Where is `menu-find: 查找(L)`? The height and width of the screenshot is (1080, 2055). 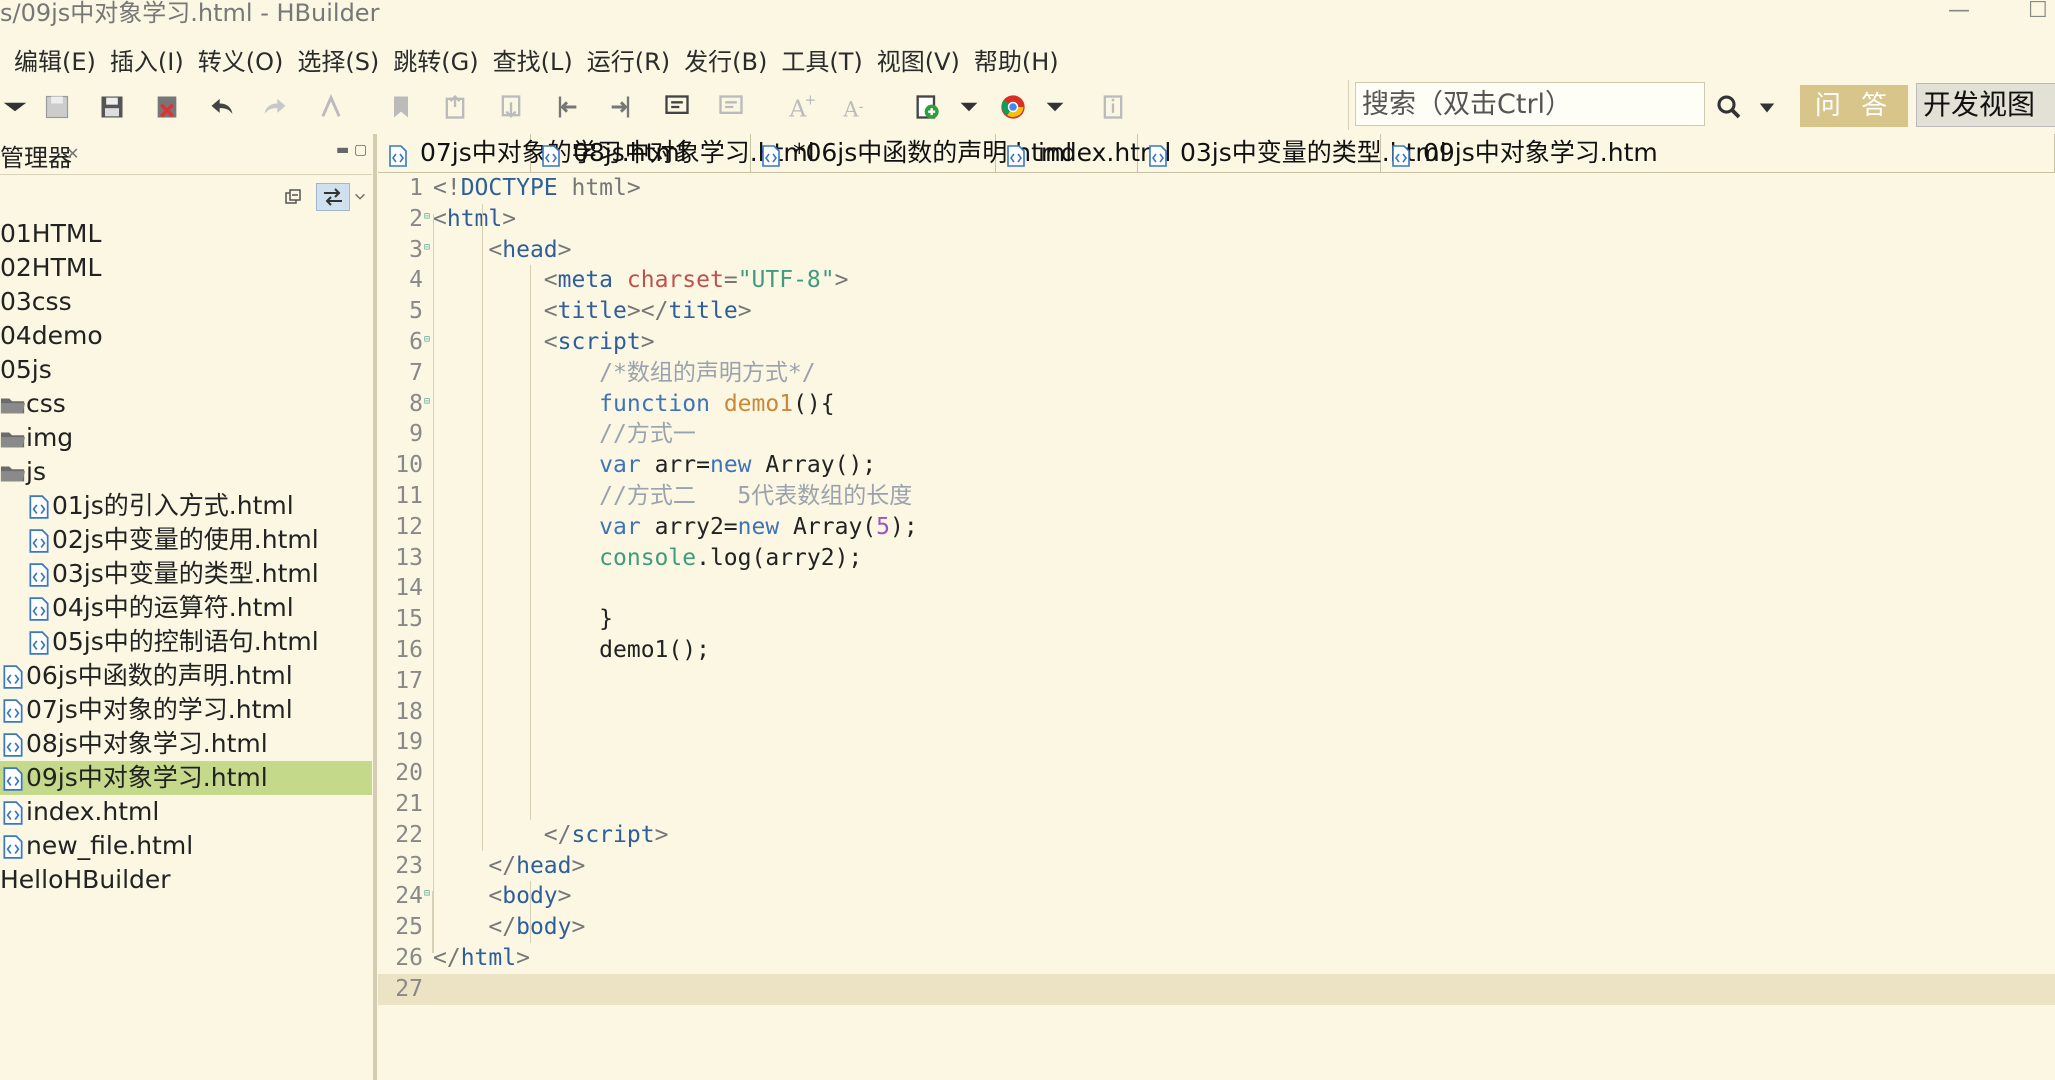 menu-find: 查找(L) is located at coordinates (533, 59).